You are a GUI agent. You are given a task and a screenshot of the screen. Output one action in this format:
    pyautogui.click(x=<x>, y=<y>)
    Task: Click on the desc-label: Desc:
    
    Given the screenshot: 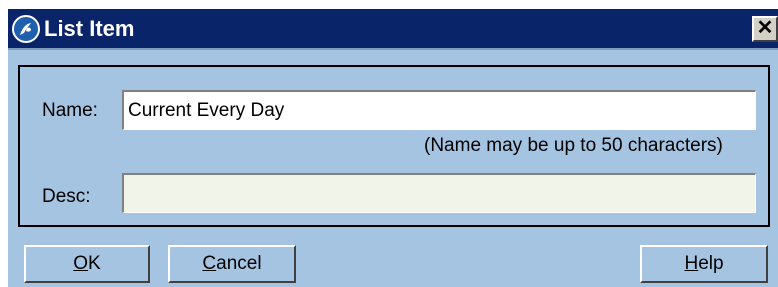 What is the action you would take?
    pyautogui.click(x=66, y=196)
    